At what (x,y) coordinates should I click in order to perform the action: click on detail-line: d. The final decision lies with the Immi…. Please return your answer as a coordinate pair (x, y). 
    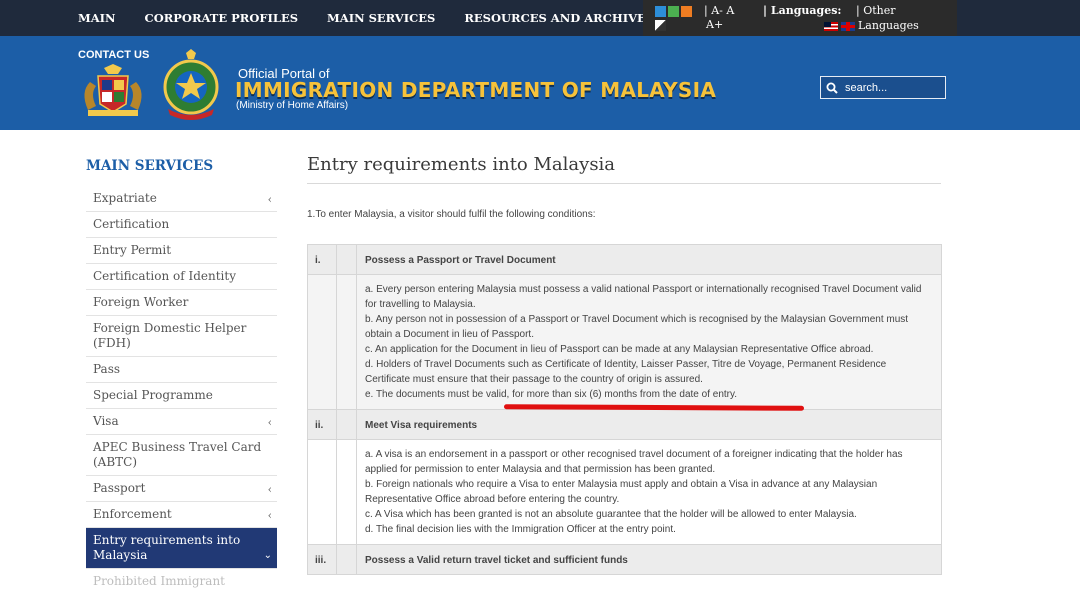
    Looking at the image, I should click on (520, 529).